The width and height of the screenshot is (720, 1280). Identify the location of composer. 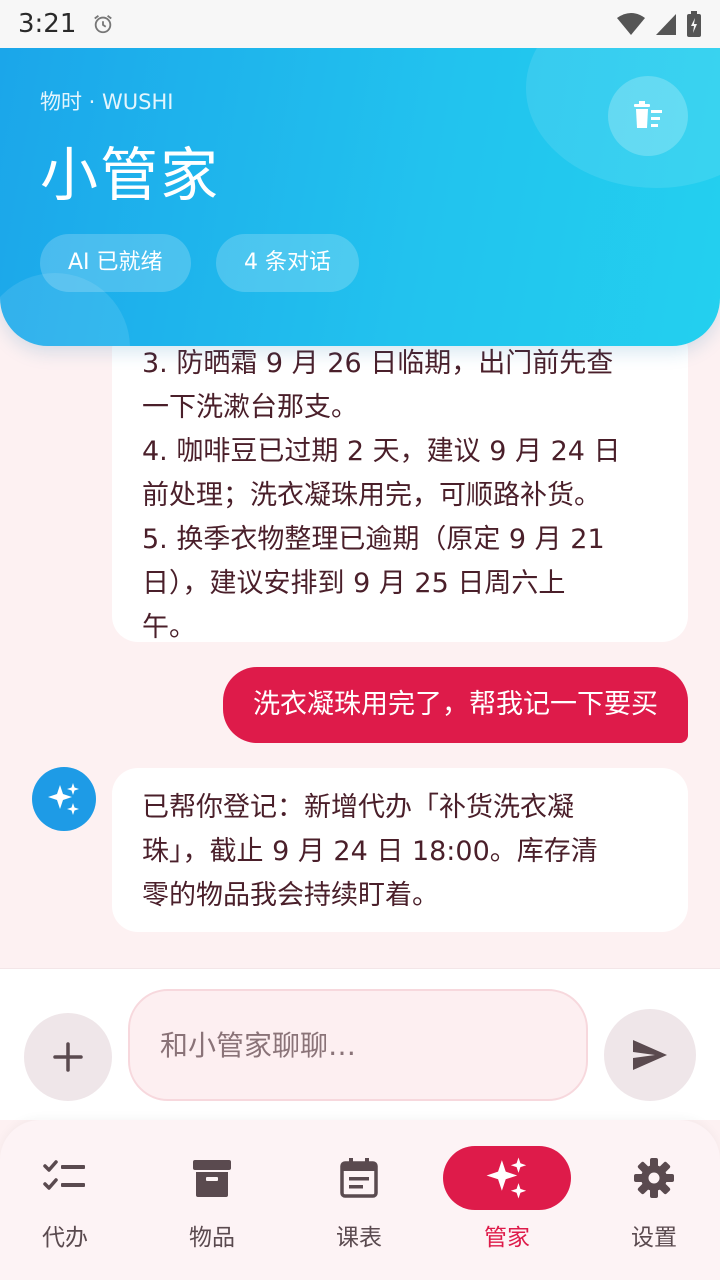
(360, 1044).